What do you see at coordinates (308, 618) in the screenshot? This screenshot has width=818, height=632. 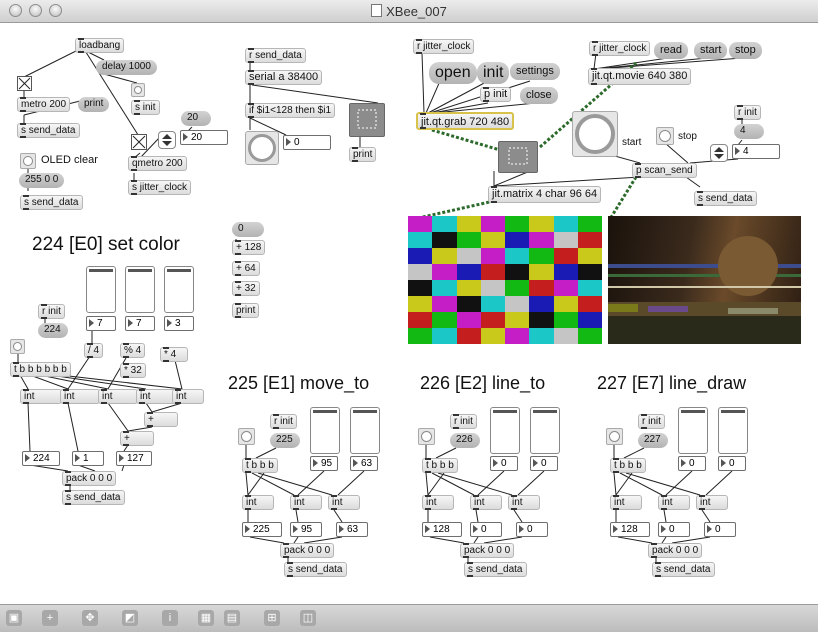 I see `split-icon: ◫` at bounding box center [308, 618].